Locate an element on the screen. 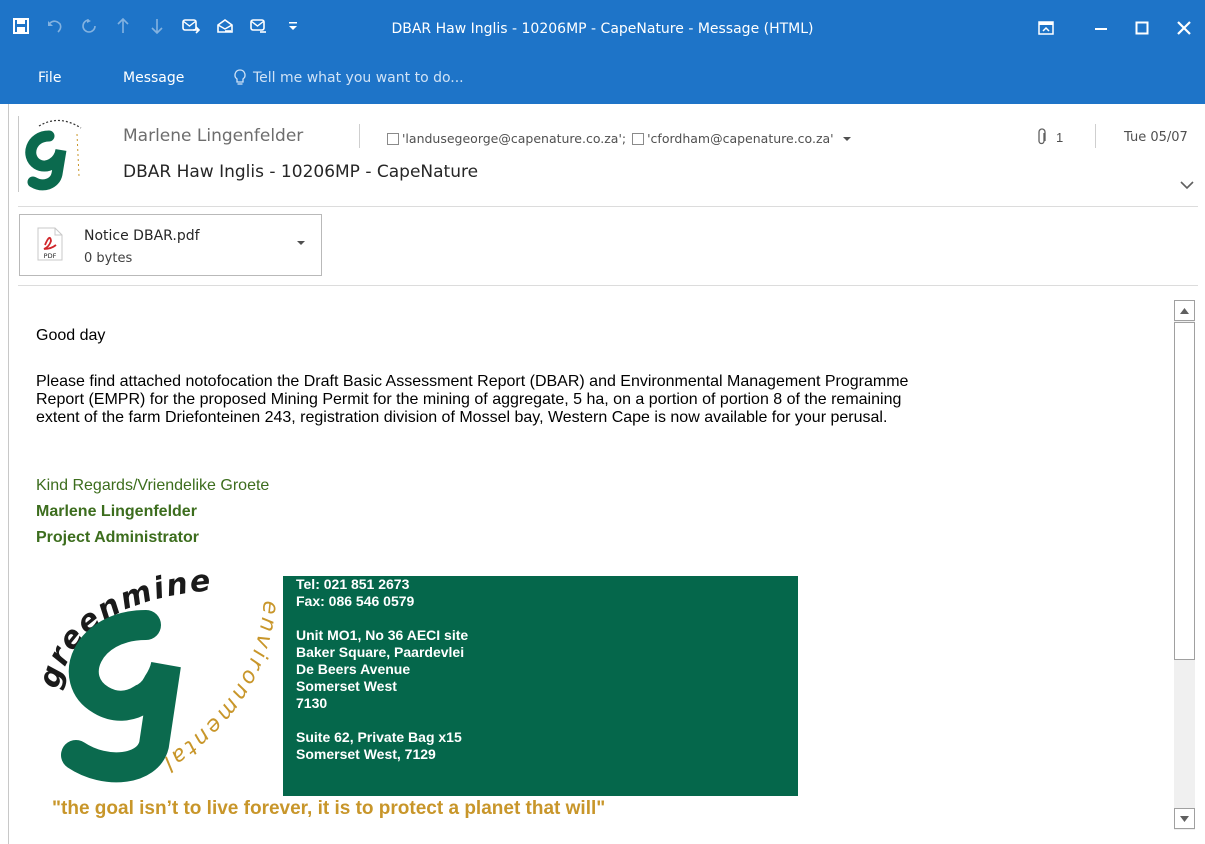  signature-role: Project Administrator is located at coordinates (117, 537).